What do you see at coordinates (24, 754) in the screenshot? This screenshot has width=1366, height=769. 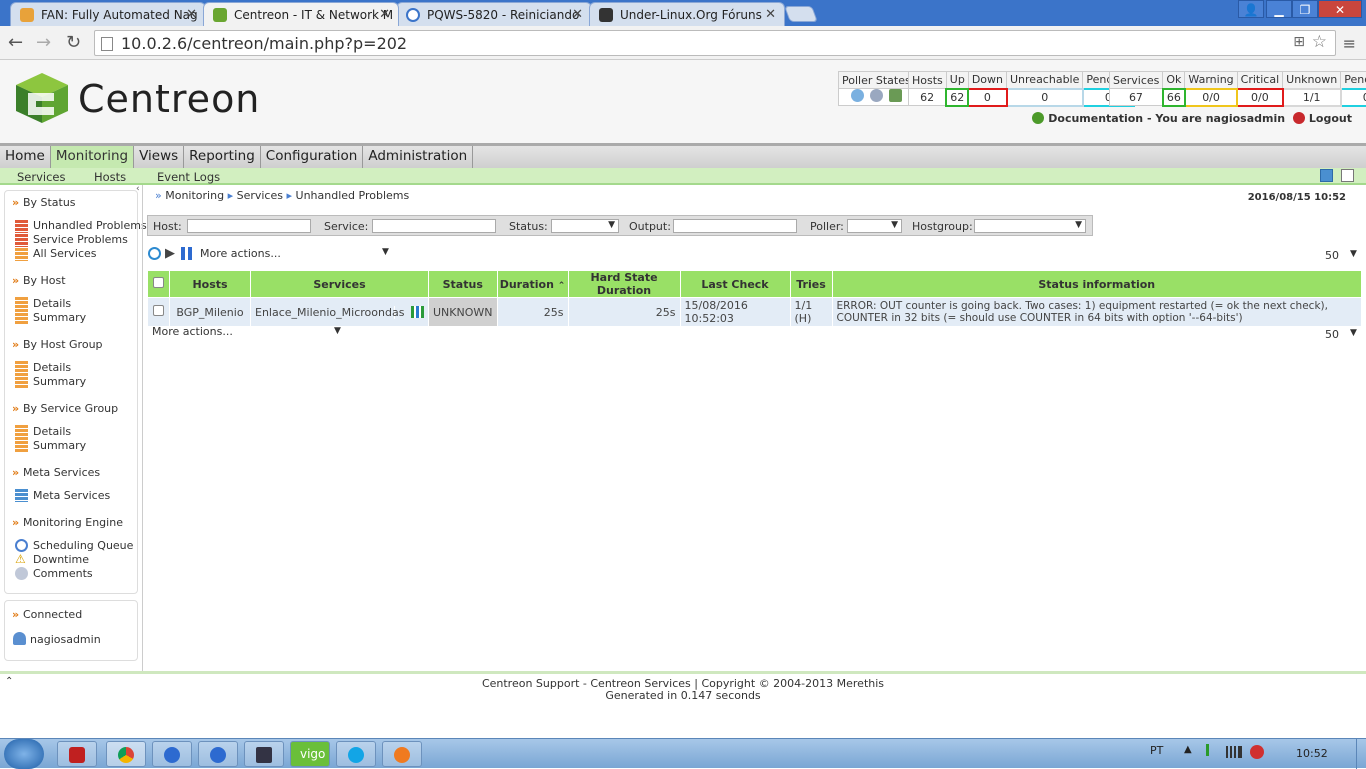 I see `windows-start-button` at bounding box center [24, 754].